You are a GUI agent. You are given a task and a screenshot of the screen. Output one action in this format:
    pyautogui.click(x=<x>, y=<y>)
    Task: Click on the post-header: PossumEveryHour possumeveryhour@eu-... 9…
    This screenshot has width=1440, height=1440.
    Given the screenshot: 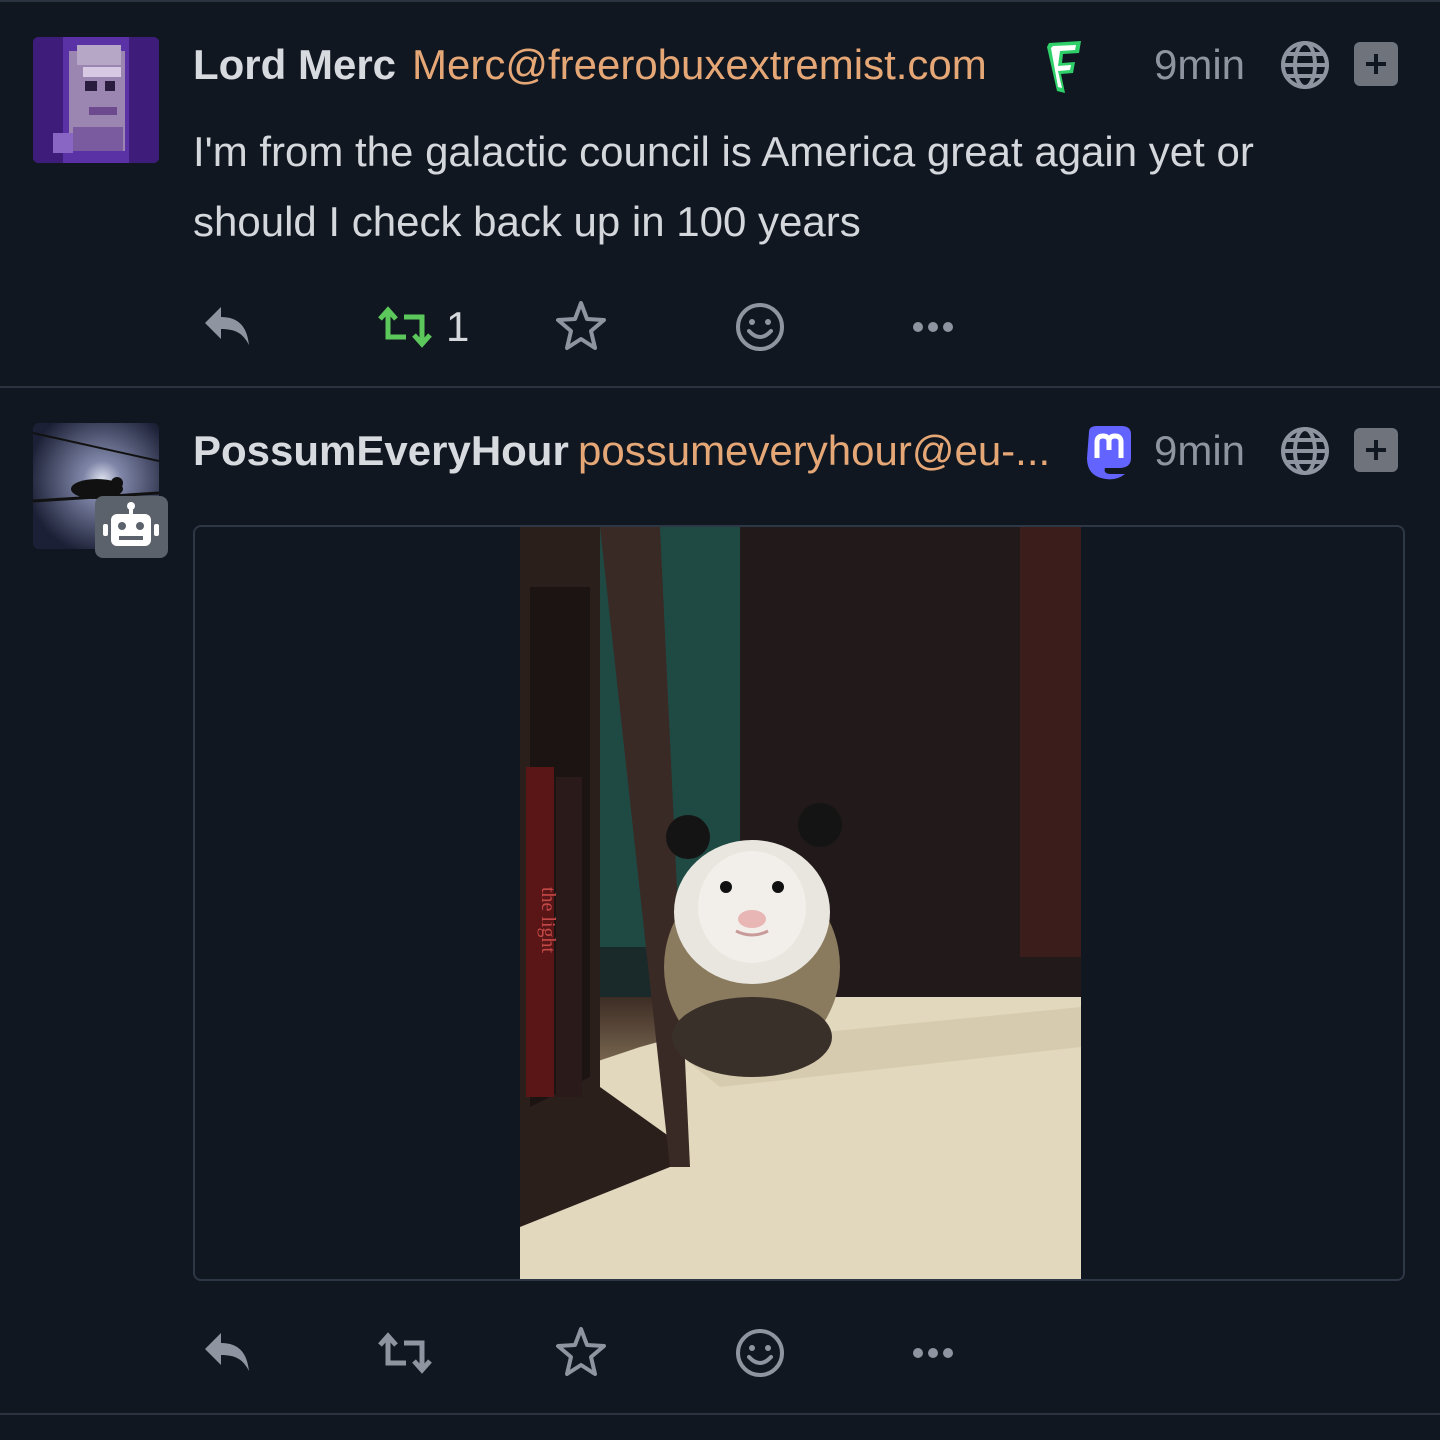 What is the action you would take?
    pyautogui.click(x=816, y=451)
    